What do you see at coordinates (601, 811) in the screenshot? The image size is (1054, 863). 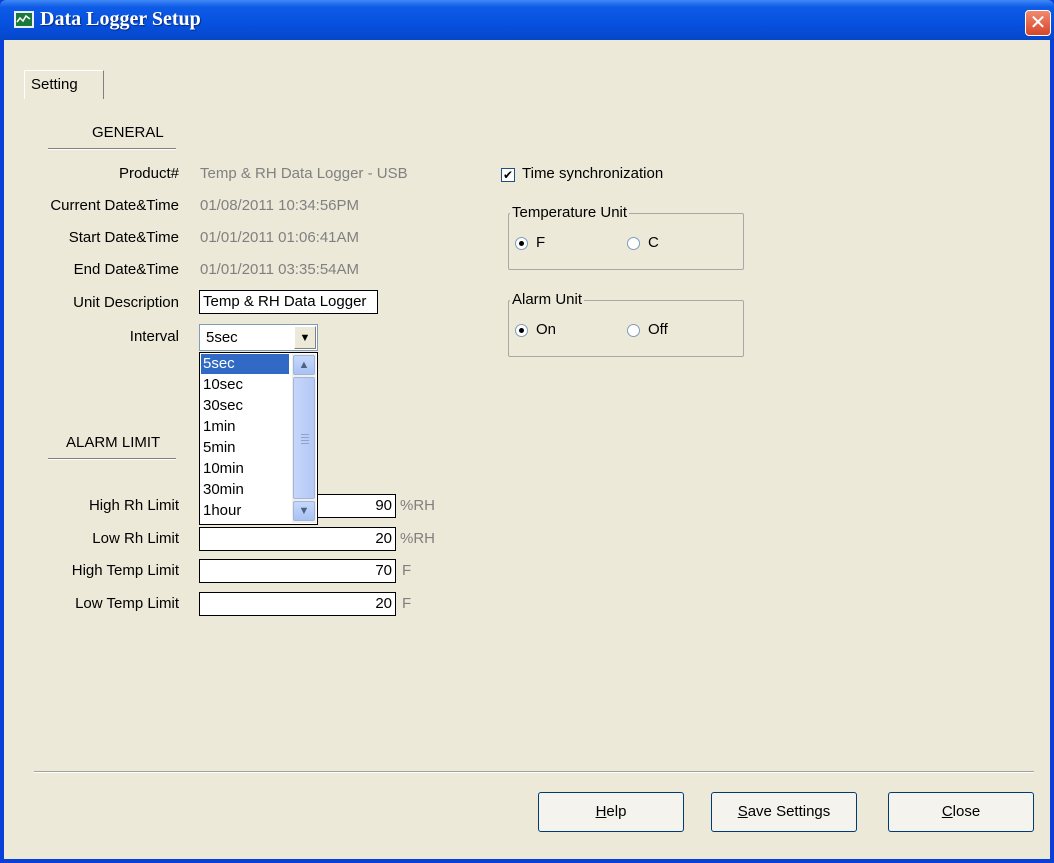 I see `help-mnemonic: H` at bounding box center [601, 811].